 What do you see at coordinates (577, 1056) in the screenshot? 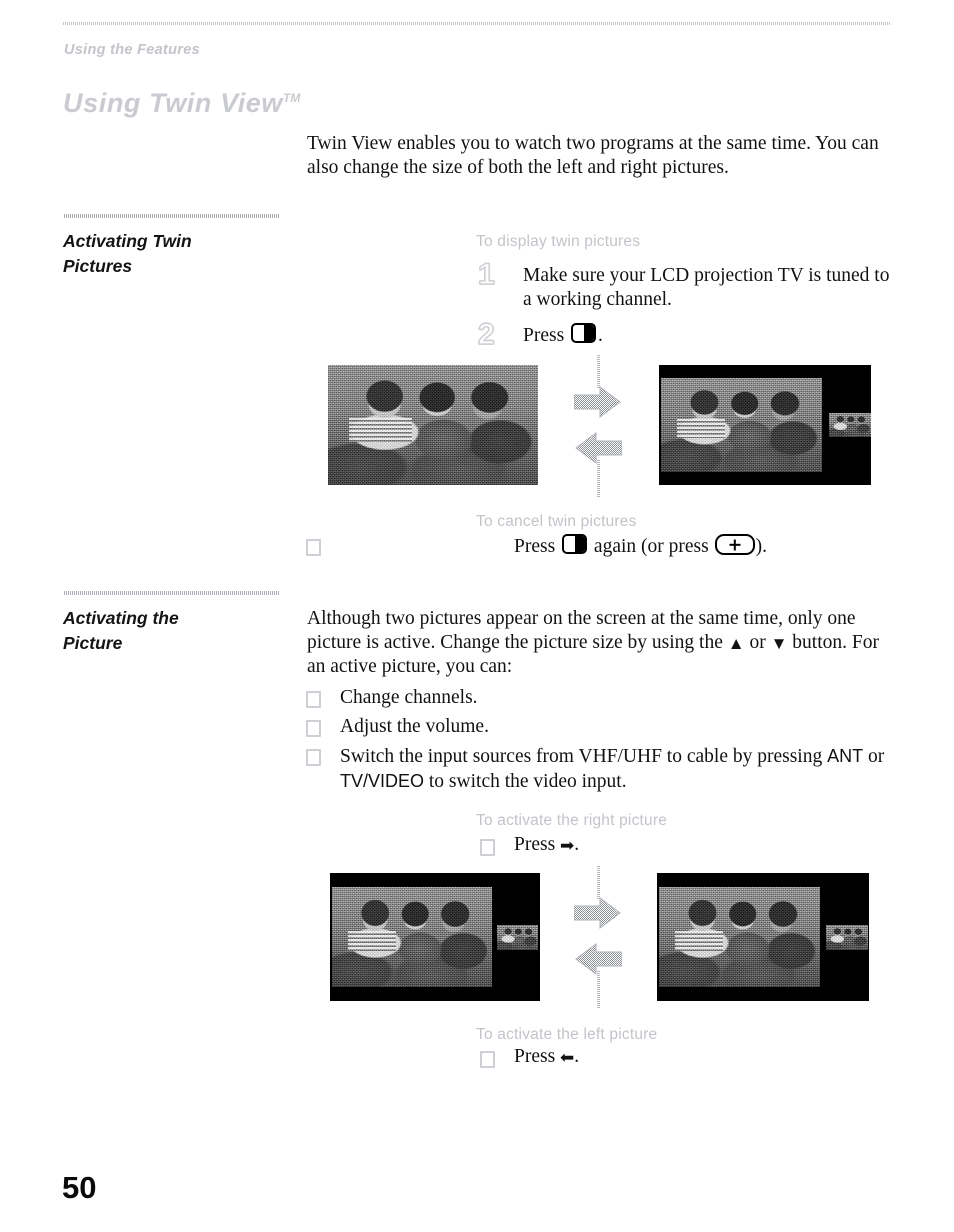
I see `activate-left-after: .` at bounding box center [577, 1056].